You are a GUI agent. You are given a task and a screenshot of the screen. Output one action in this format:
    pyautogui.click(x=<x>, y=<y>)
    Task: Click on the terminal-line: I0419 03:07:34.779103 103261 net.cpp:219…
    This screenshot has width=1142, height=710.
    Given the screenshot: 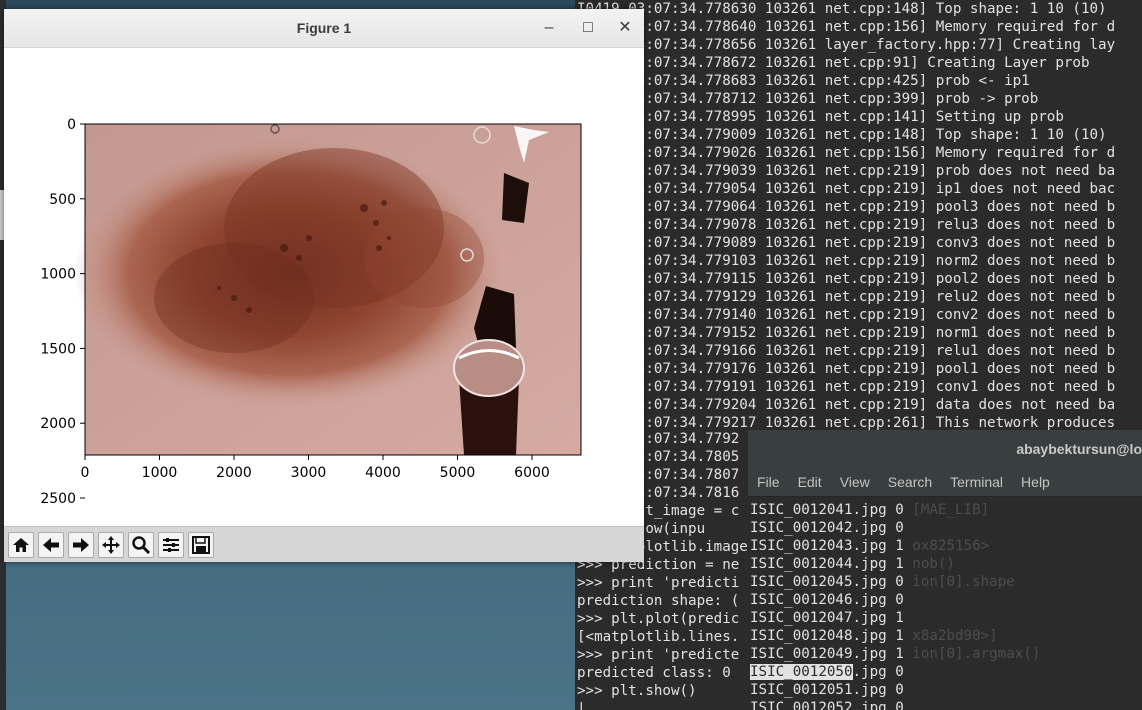 What is the action you would take?
    pyautogui.click(x=846, y=261)
    